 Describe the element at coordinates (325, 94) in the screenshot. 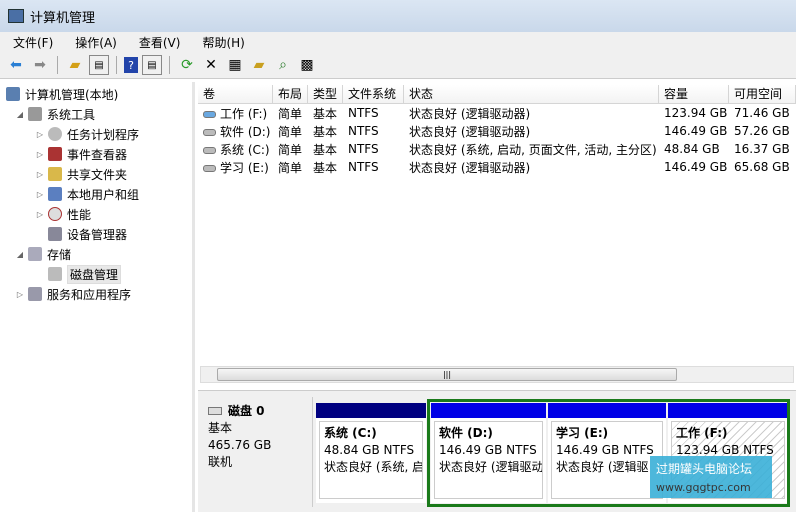

I see `column-type: 类型` at that location.